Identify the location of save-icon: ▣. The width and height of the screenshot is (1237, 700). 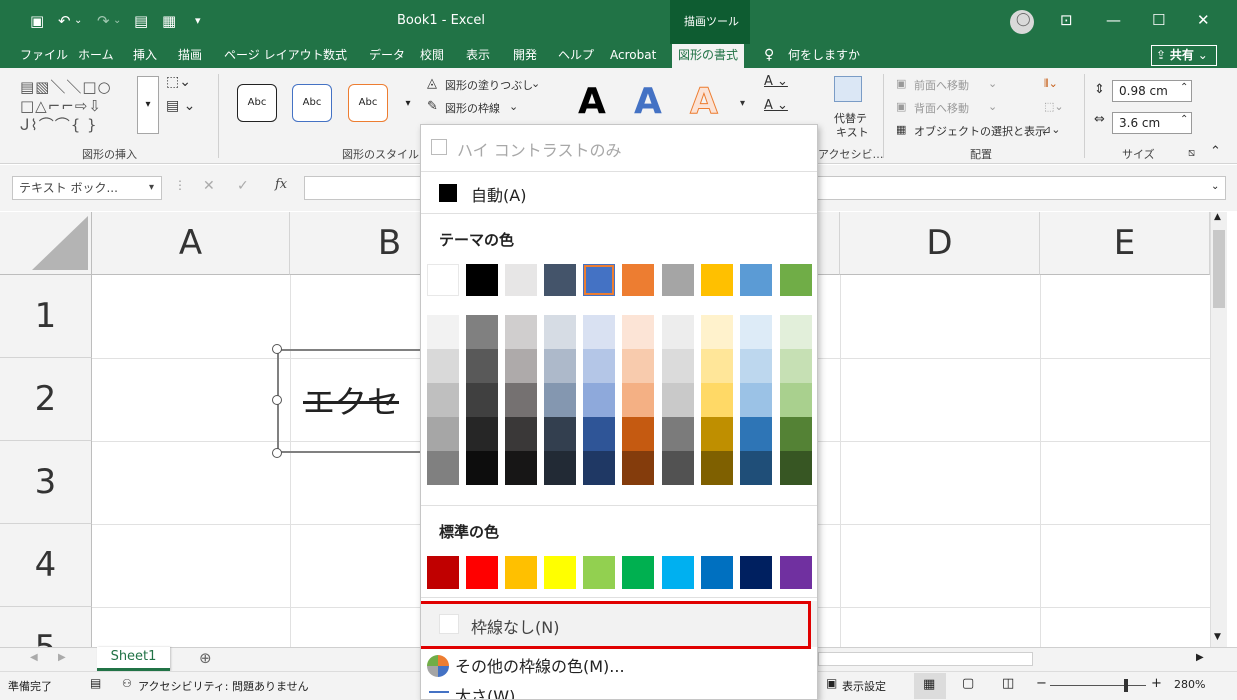
(37, 21).